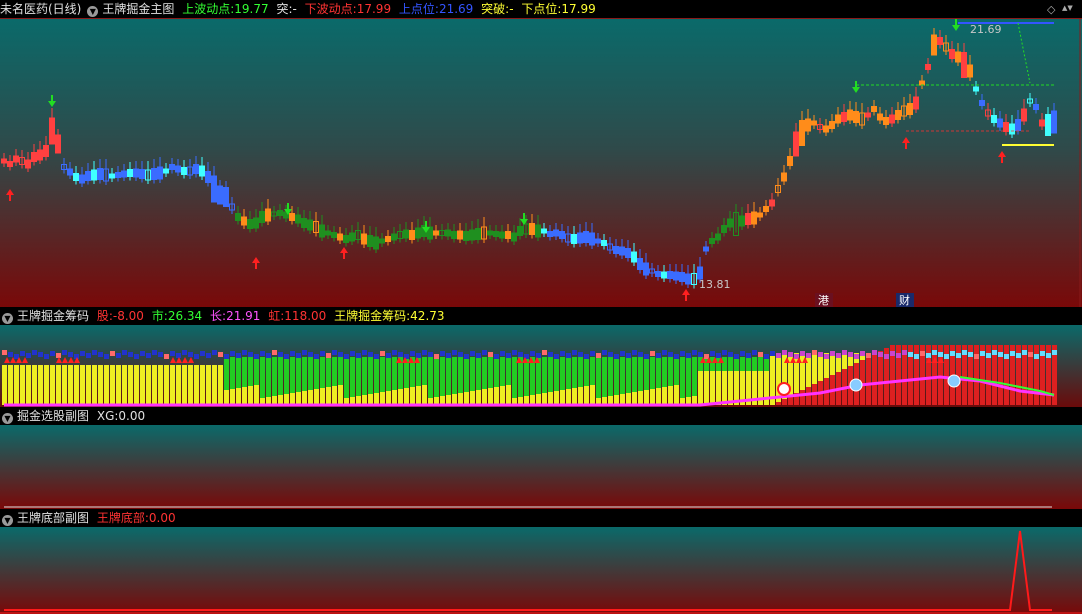  What do you see at coordinates (541, 416) in the screenshot?
I see `select-header: ▼ 掘金选股副图 XG:0.00` at bounding box center [541, 416].